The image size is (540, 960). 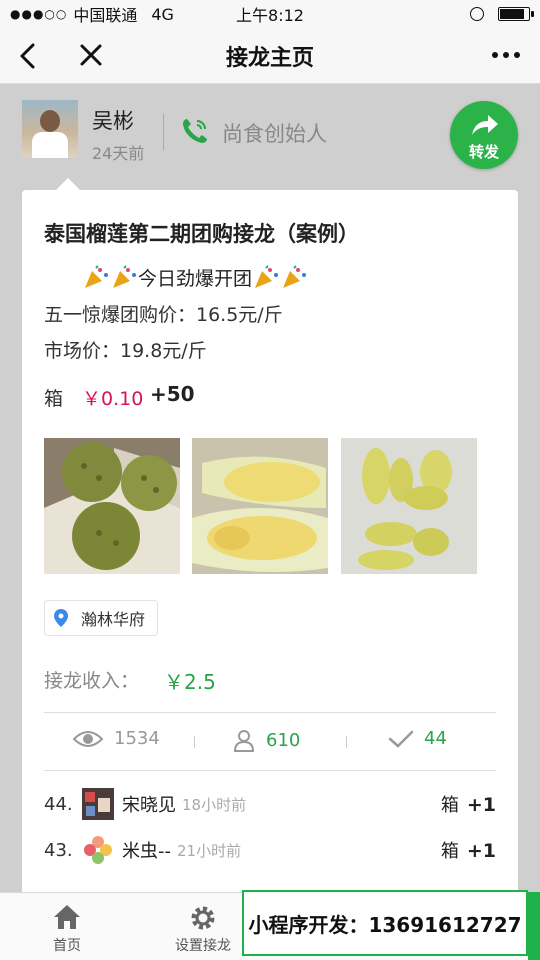 I want to click on close-icon, so click(x=91, y=55).